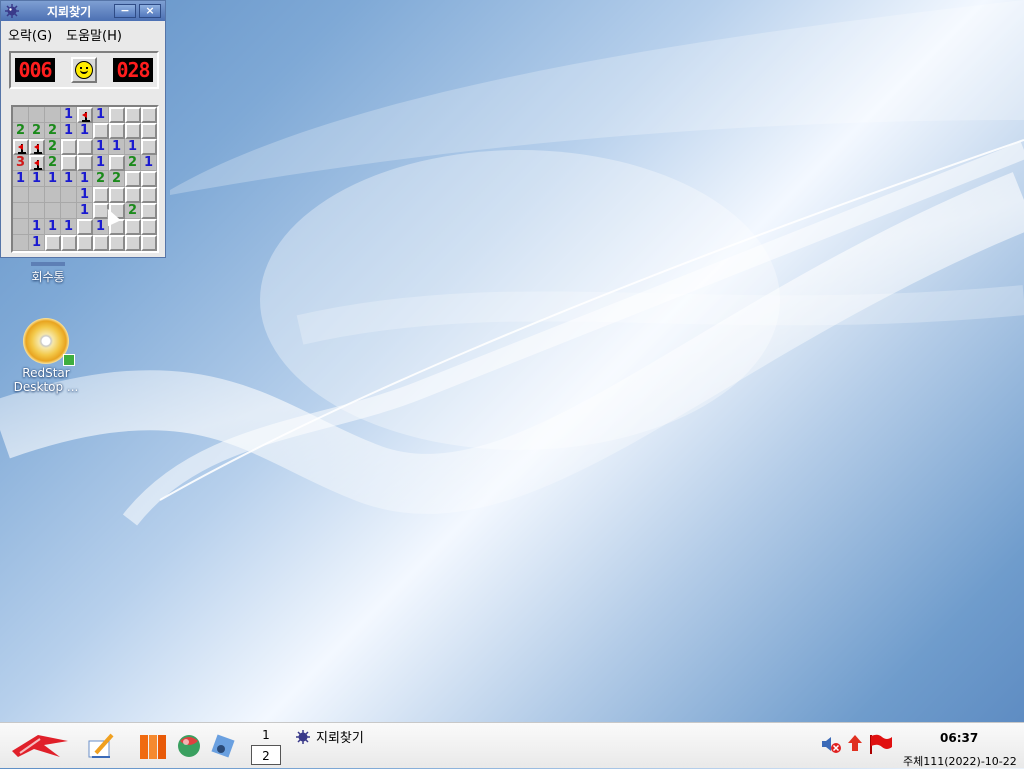 Image resolution: width=1024 pixels, height=769 pixels. Describe the element at coordinates (150, 11) in the screenshot. I see `close-button: ×` at that location.